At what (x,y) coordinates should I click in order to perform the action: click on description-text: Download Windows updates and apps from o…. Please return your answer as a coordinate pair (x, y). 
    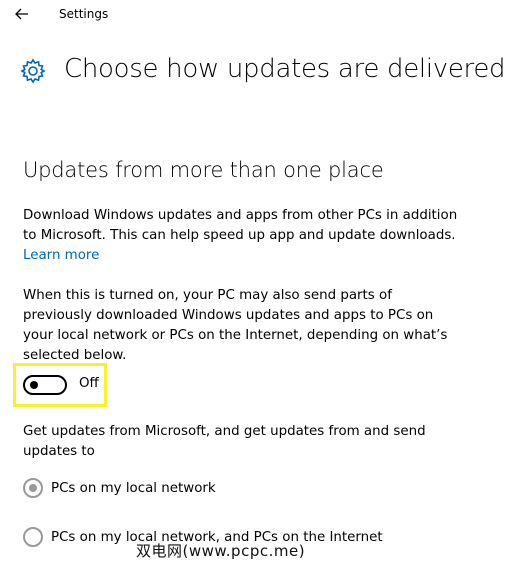
    Looking at the image, I should click on (240, 225).